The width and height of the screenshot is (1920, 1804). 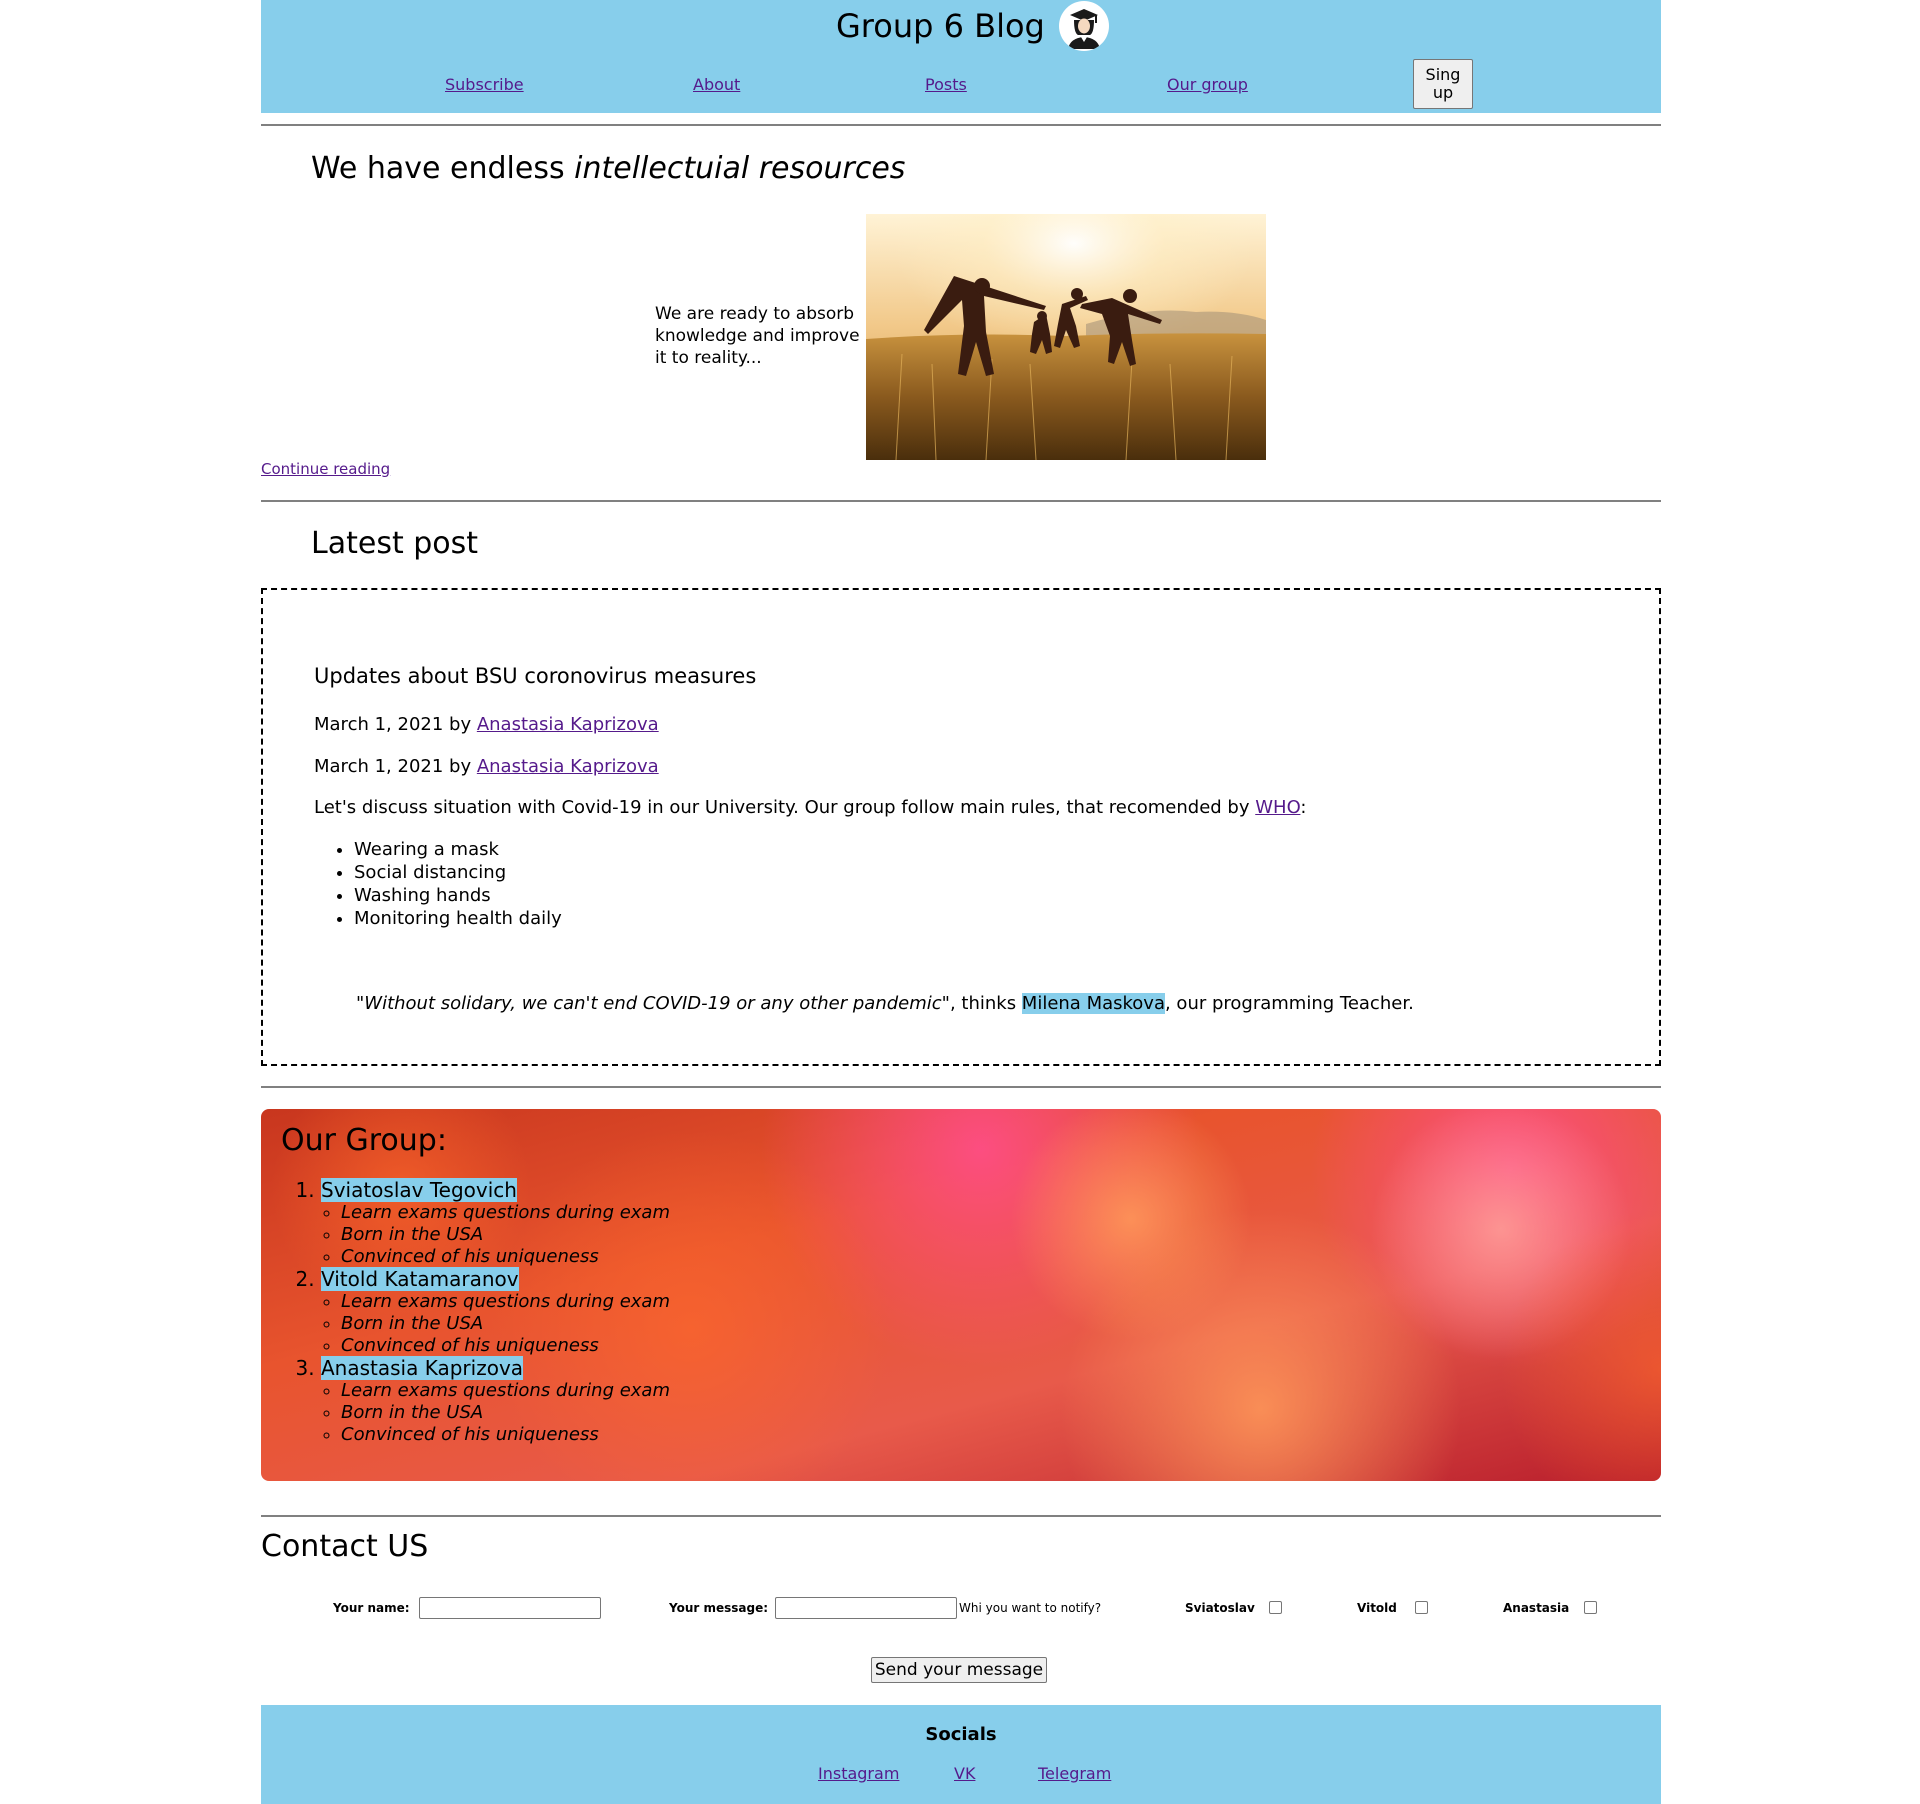 What do you see at coordinates (719, 1608) in the screenshot?
I see `message-label: Your message:` at bounding box center [719, 1608].